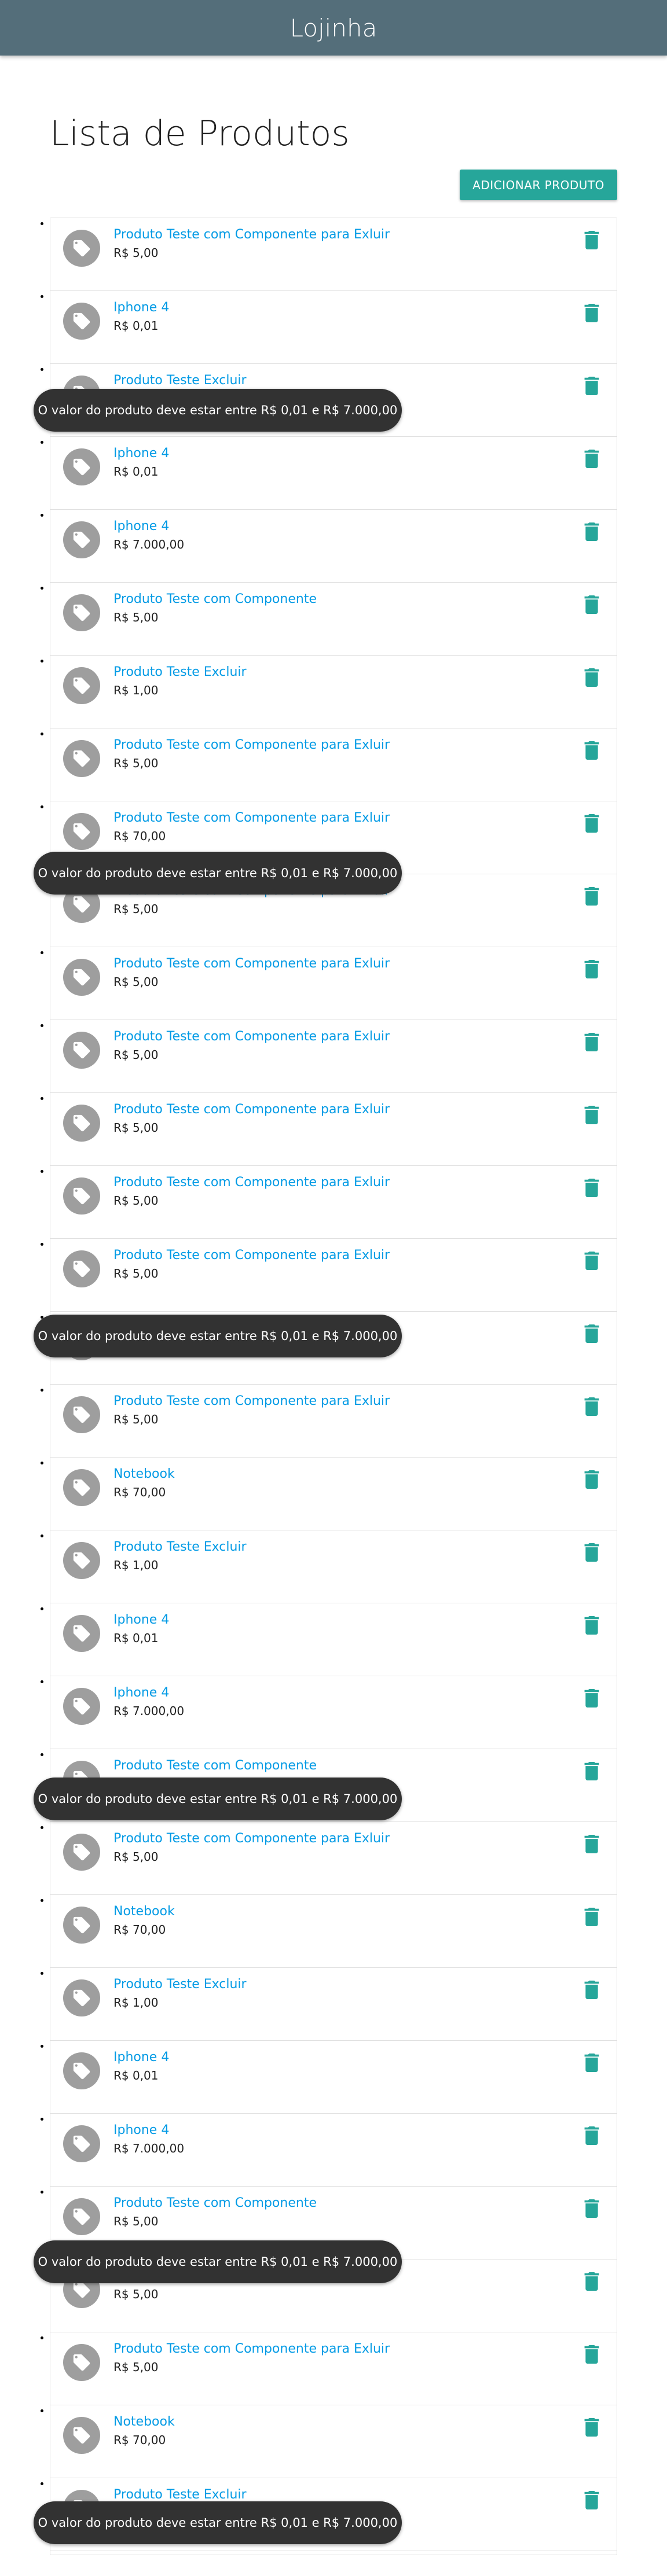  I want to click on product-price: R$ 7.000,00, so click(149, 1711).